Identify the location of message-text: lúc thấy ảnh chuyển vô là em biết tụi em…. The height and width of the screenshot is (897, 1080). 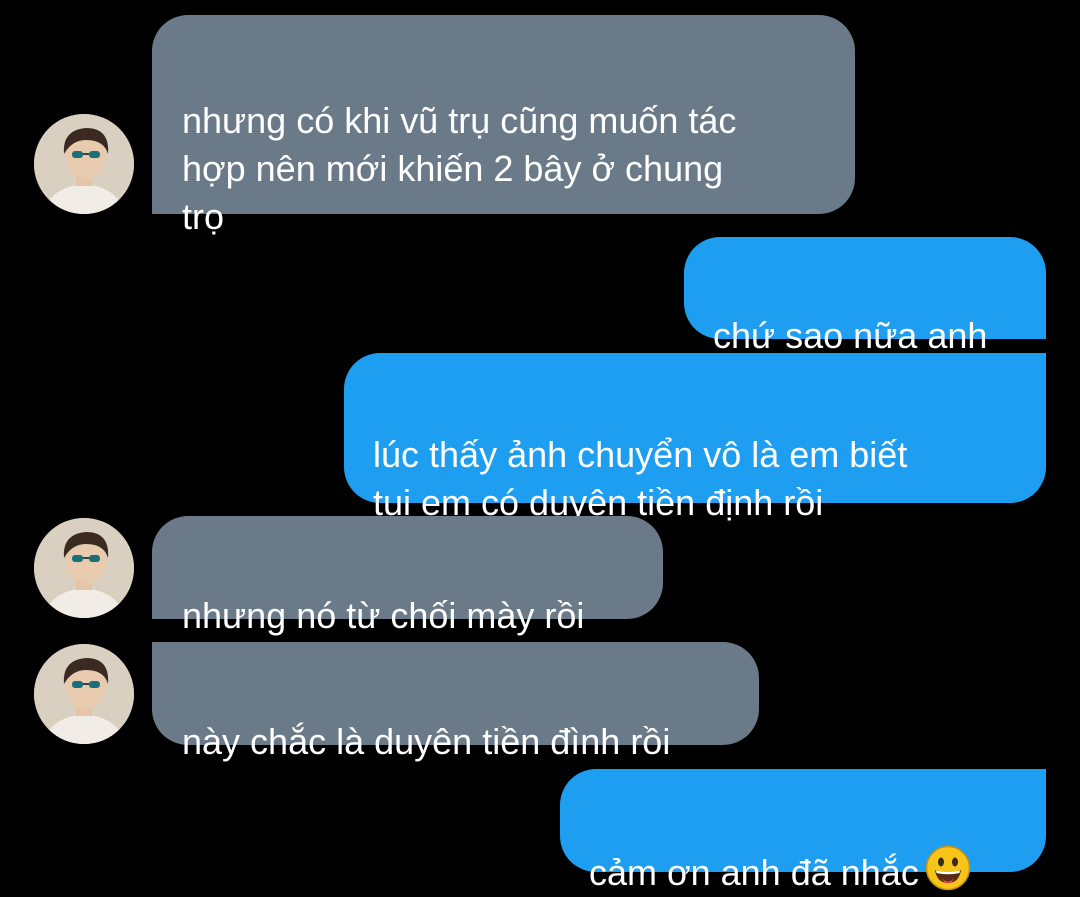
(640, 478).